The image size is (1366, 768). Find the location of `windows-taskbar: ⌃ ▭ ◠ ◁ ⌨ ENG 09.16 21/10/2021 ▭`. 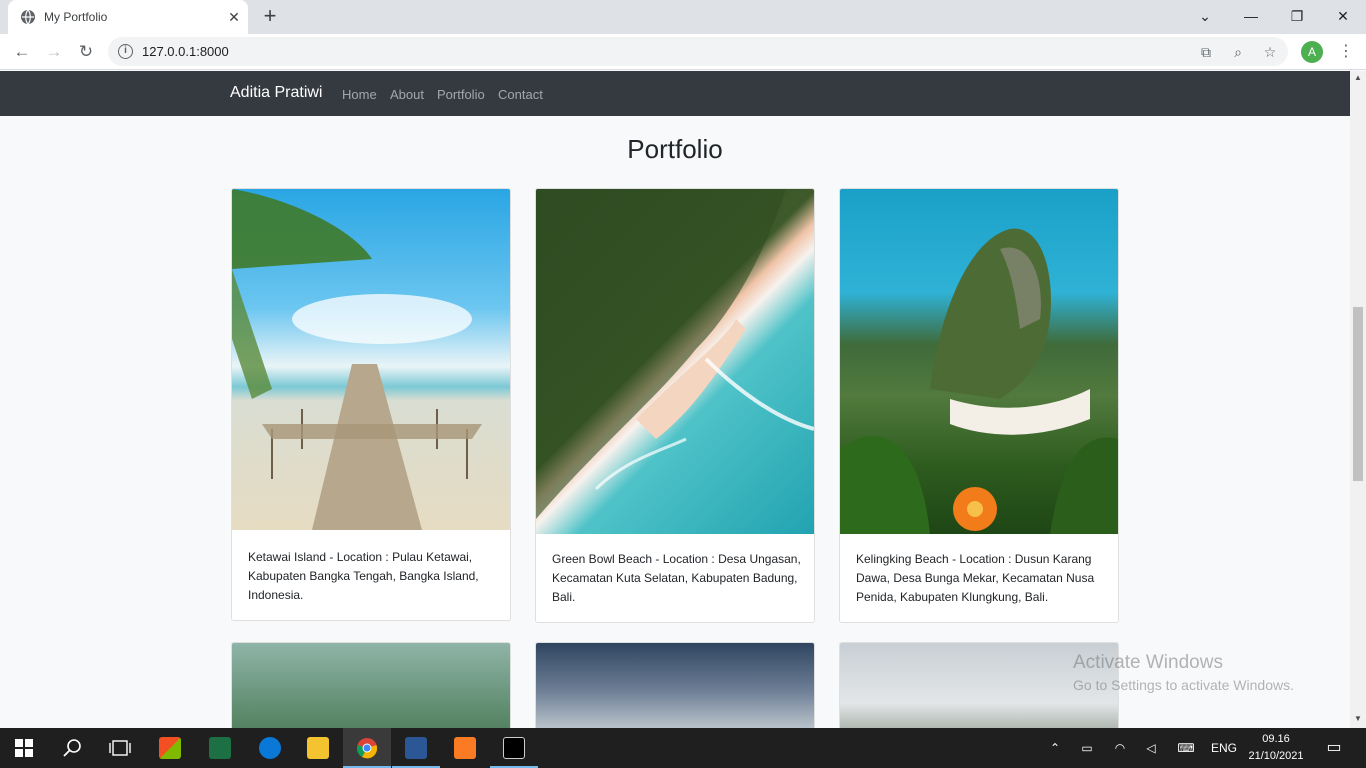

windows-taskbar: ⌃ ▭ ◠ ◁ ⌨ ENG 09.16 21/10/2021 ▭ is located at coordinates (683, 748).